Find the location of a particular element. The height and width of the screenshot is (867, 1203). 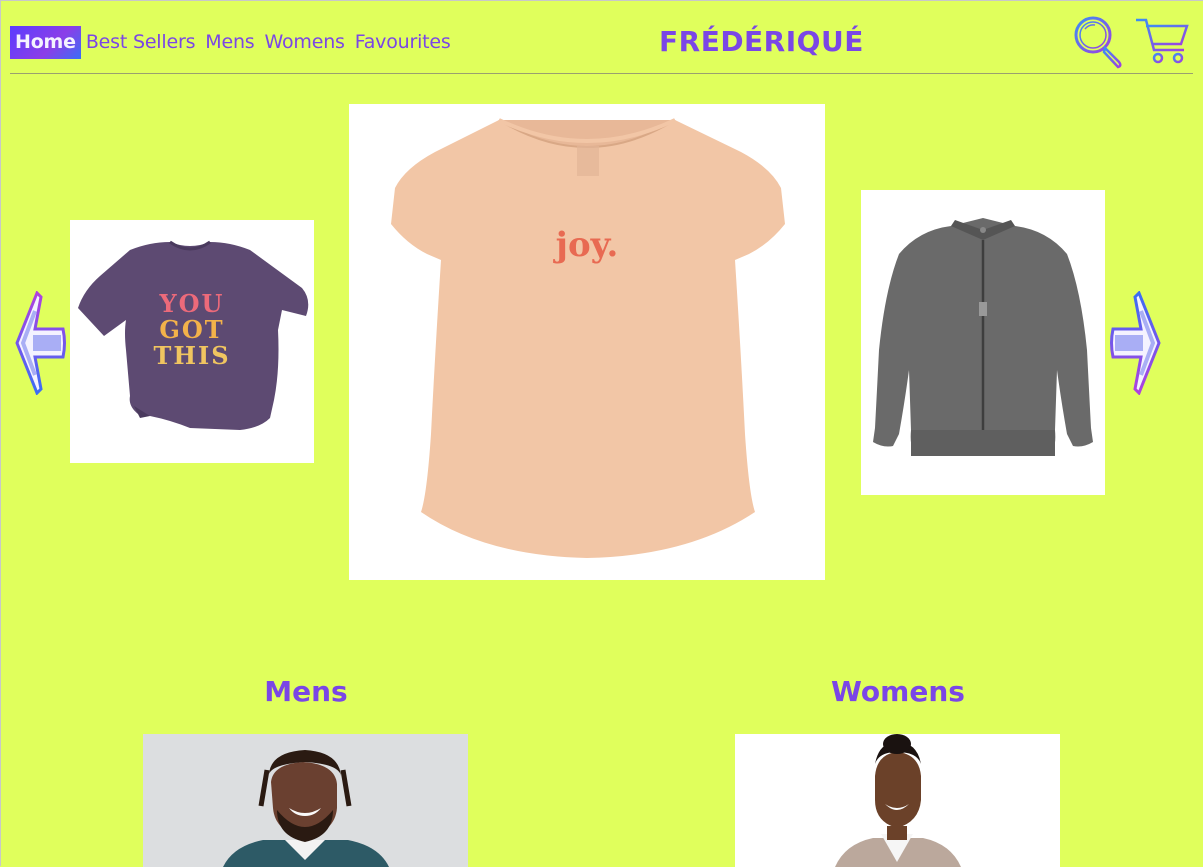

category-title-womens: Womens is located at coordinates (898, 691).